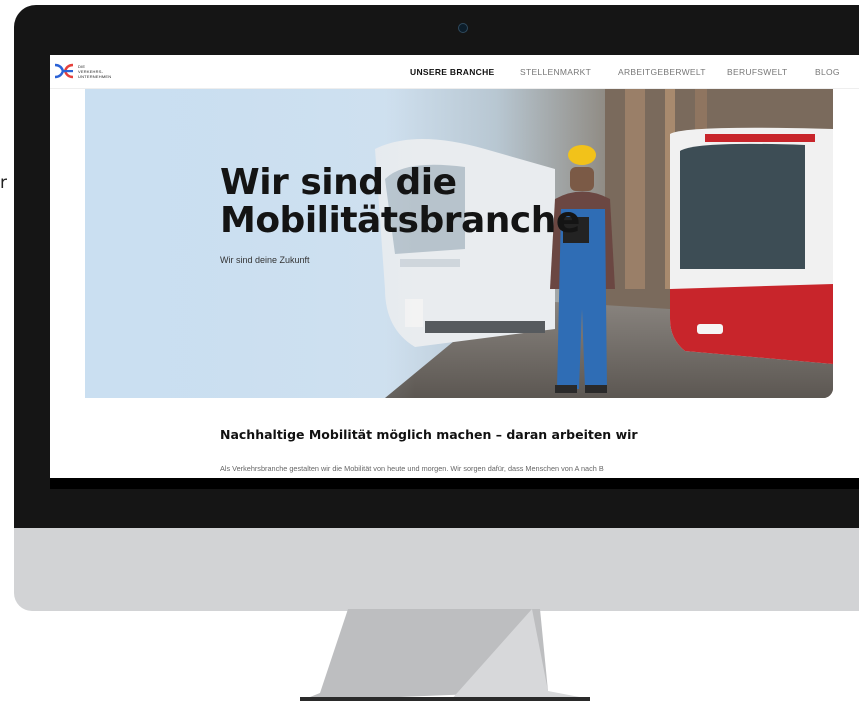  I want to click on text-fragment: r, so click(3, 183).